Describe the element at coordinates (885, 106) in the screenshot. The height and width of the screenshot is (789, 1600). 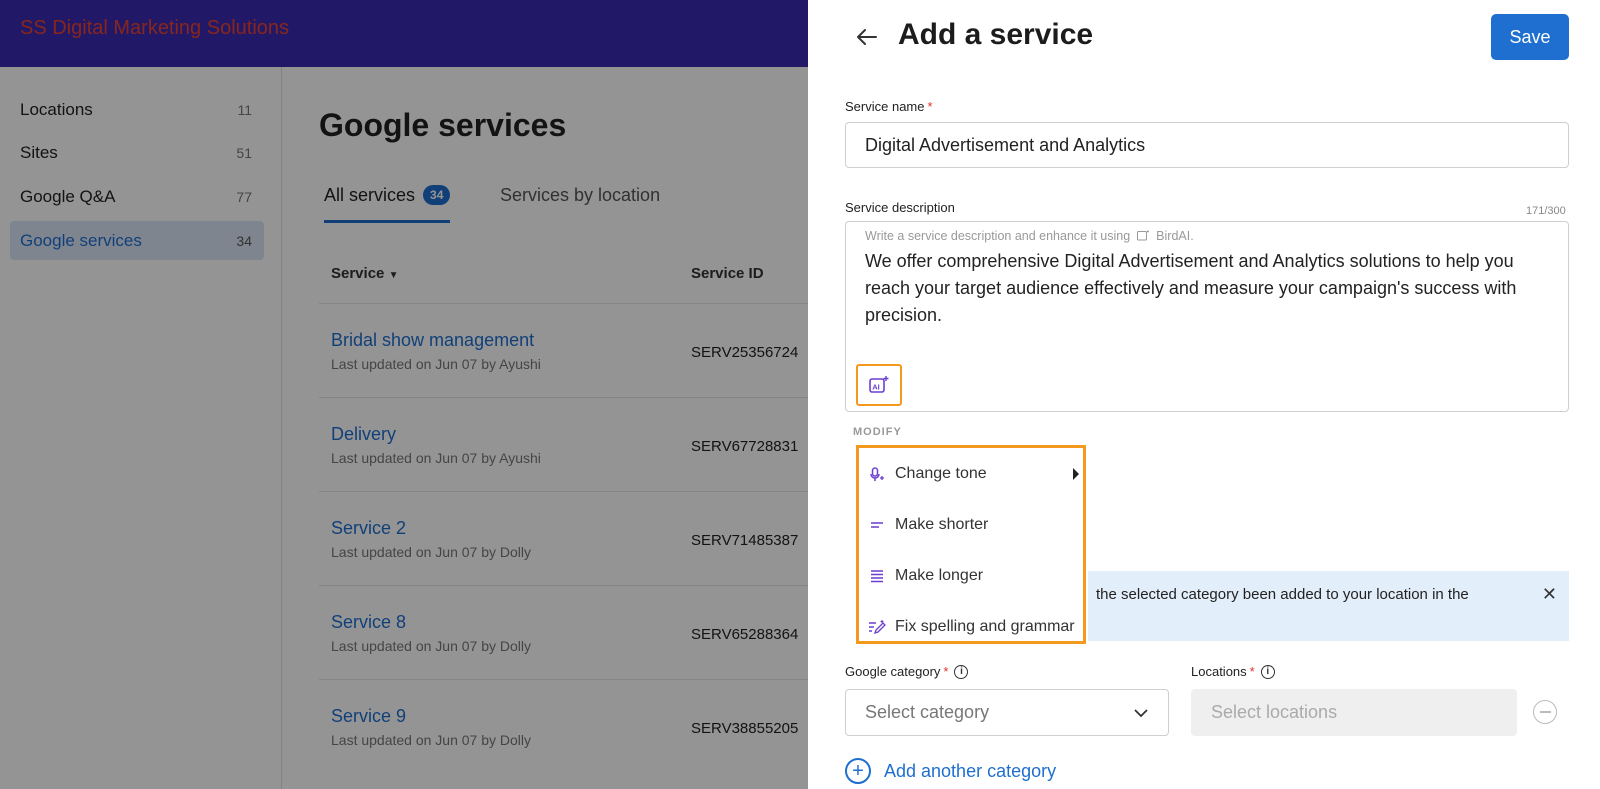
I see `label-text: Service name` at that location.